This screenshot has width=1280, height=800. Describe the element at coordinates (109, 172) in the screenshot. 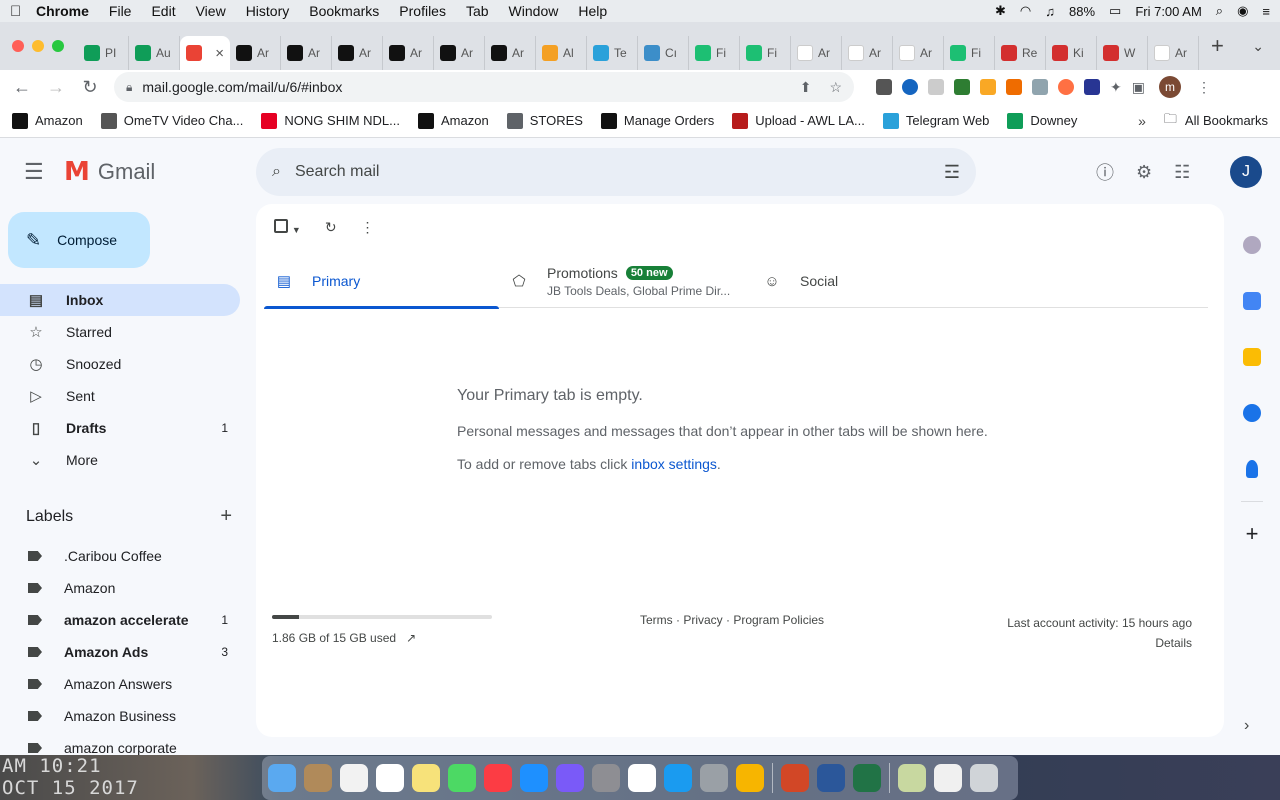

I see `gmail-logo: M Gmail` at that location.